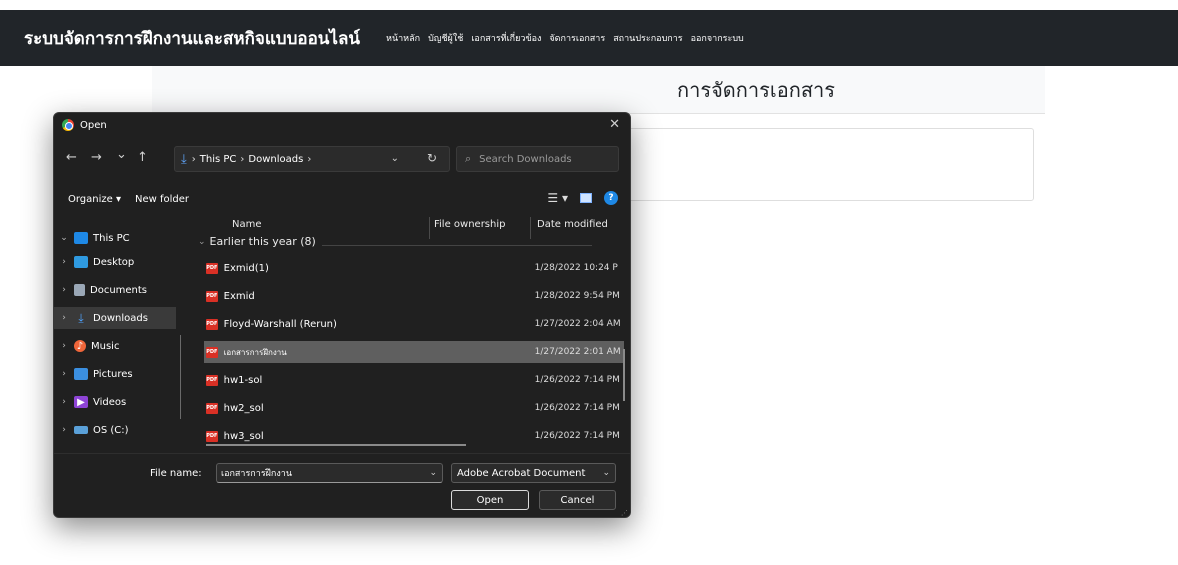 The width and height of the screenshot is (1178, 565). I want to click on view-options-icon: ☰ ▾, so click(557, 198).